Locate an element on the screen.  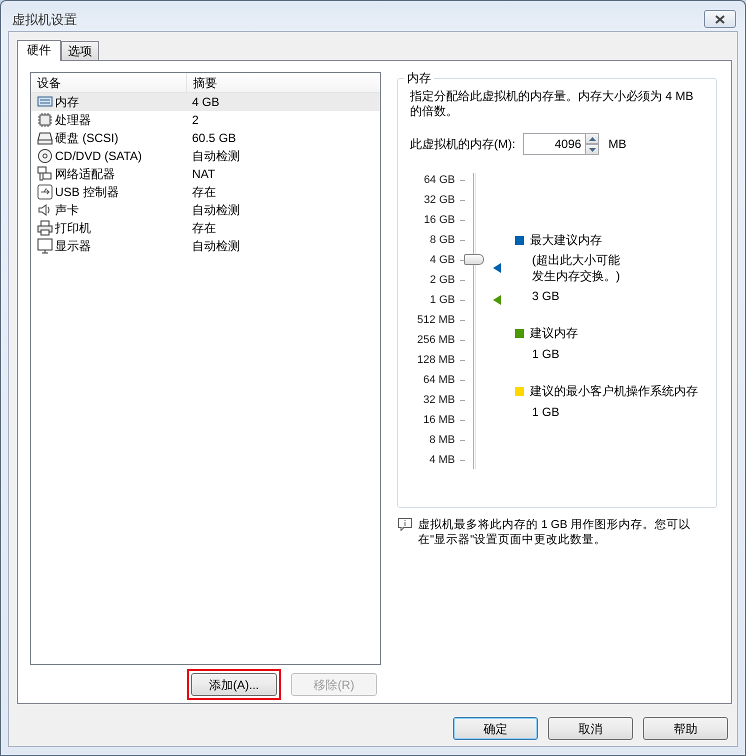
scale-label: 128 MB is located at coordinates (435, 360).